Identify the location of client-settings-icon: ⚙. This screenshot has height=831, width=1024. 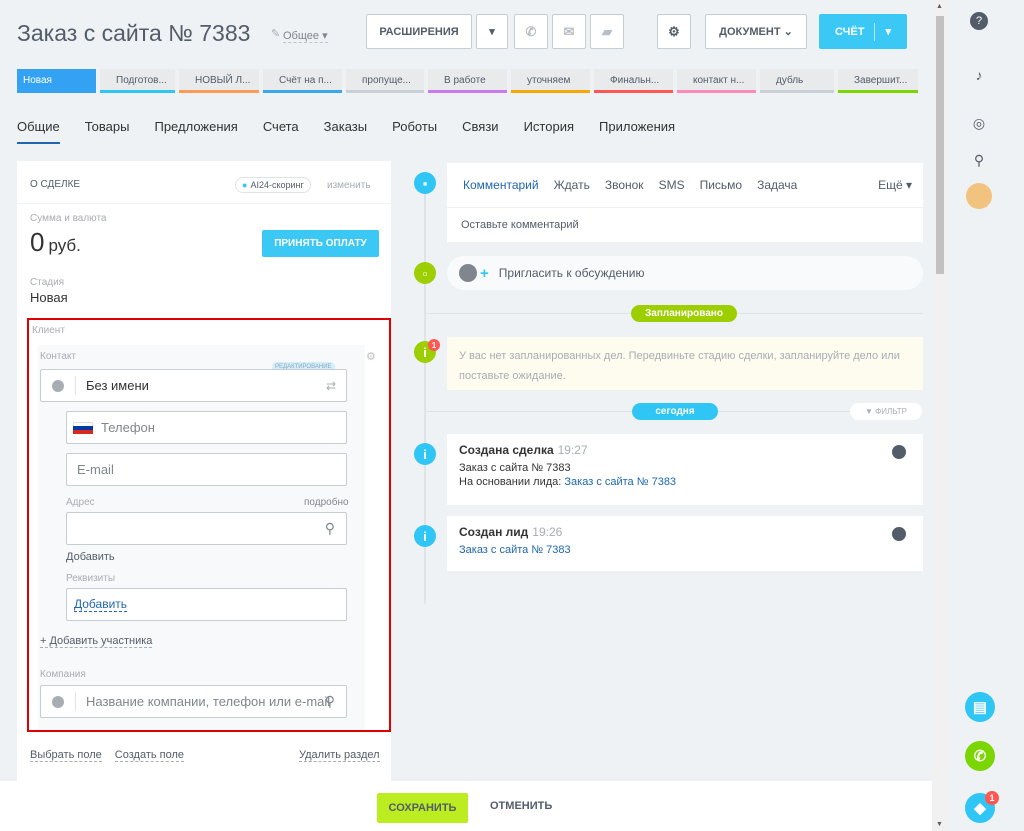
(371, 356).